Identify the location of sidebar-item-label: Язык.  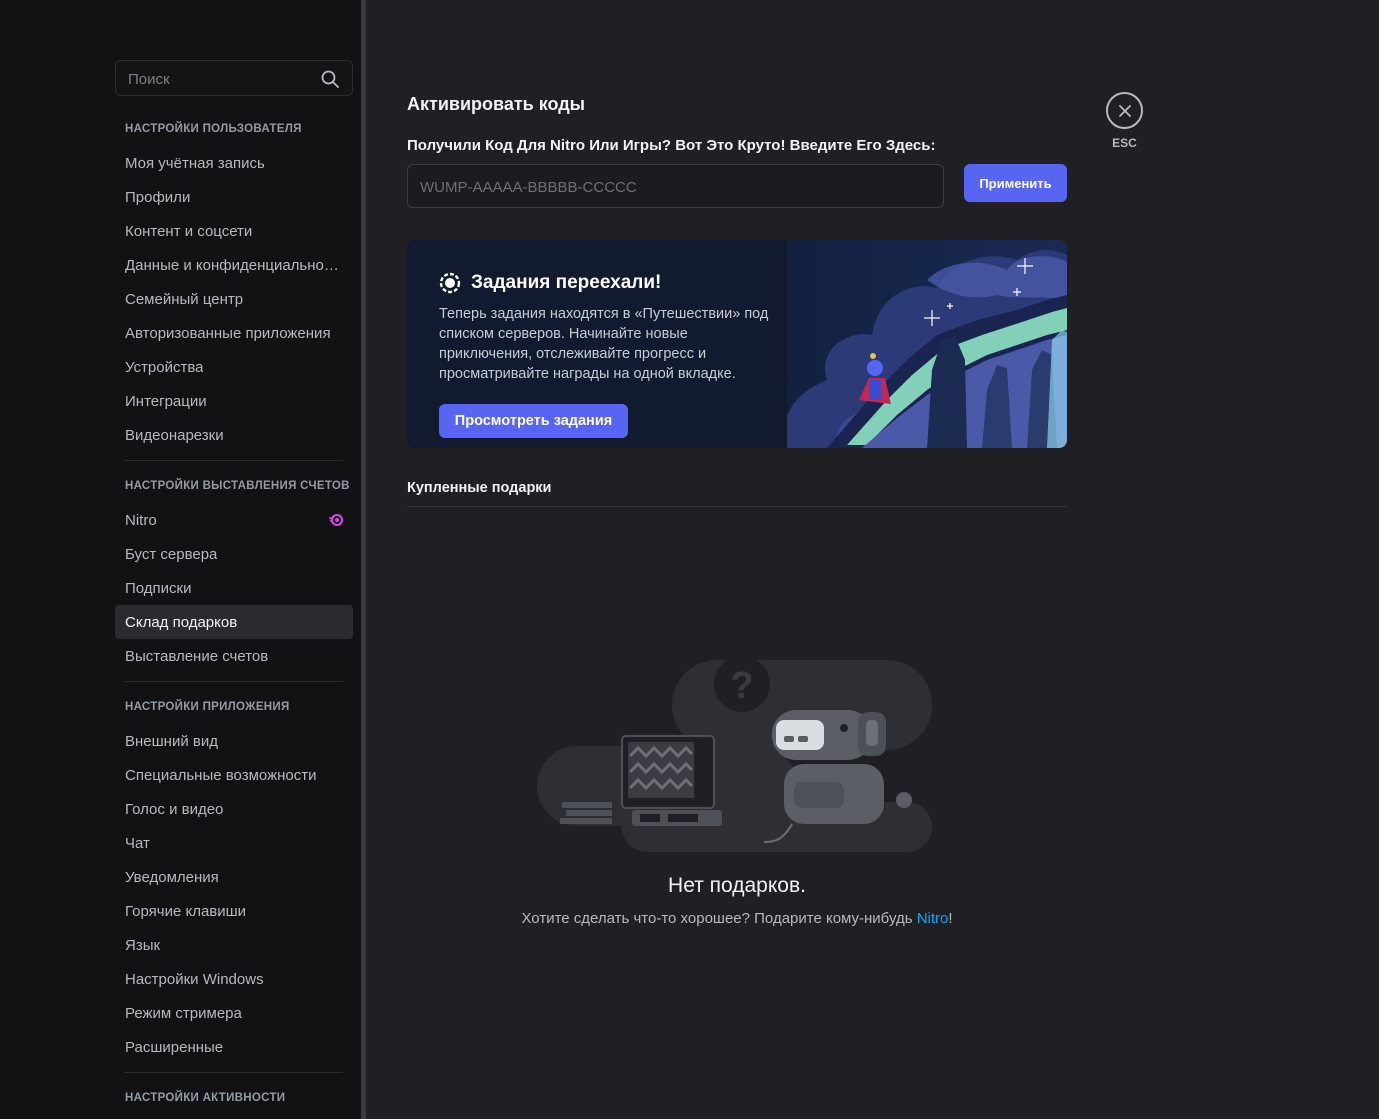
(143, 945).